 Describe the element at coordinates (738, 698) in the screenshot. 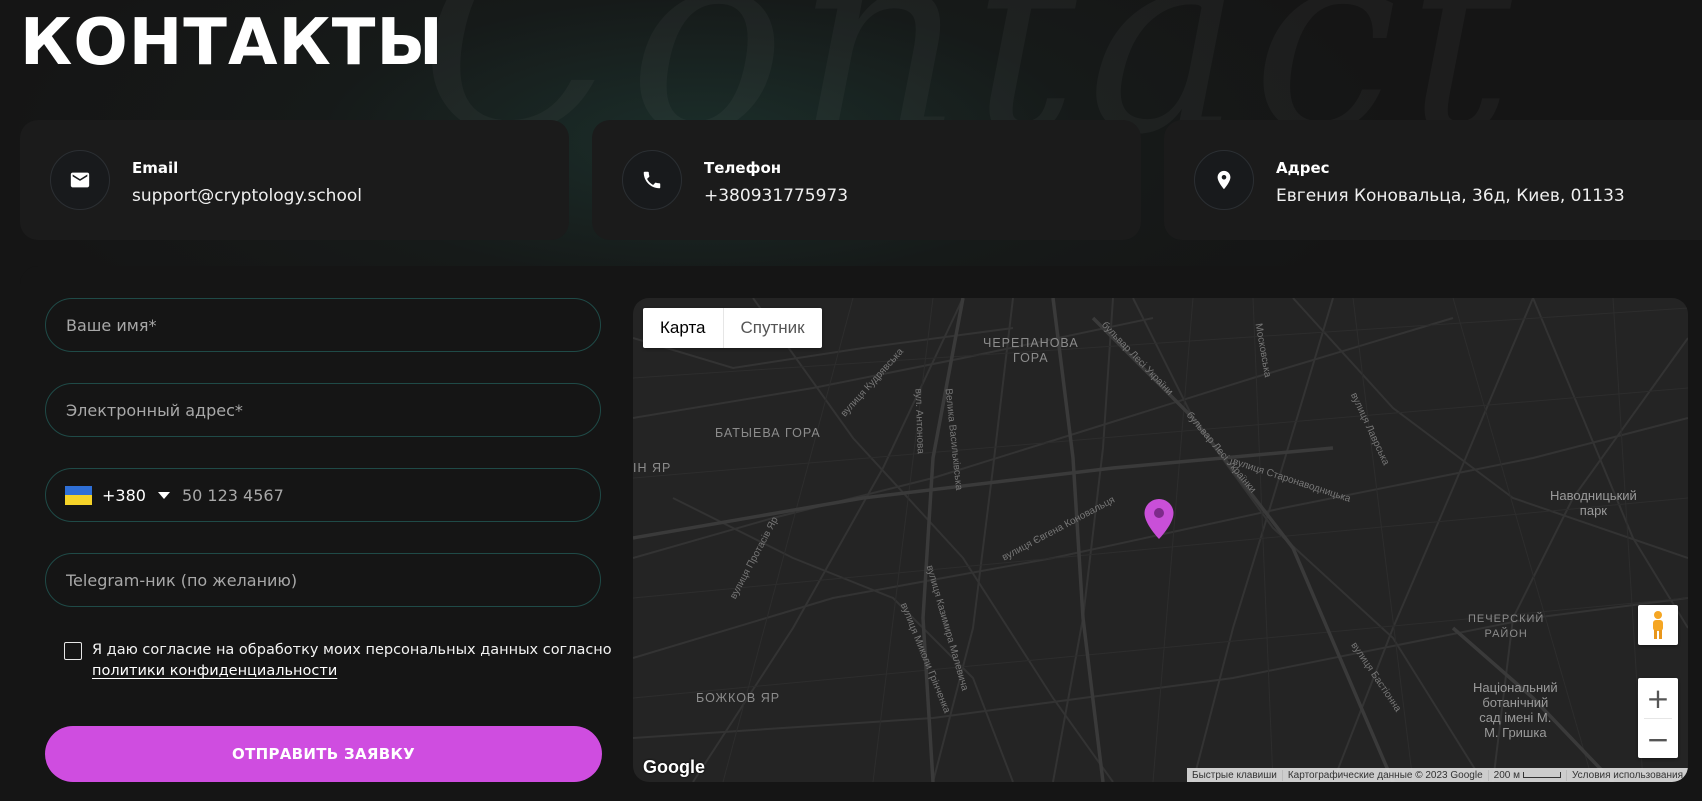

I see `map-label-bozhkov: БОЖКОВ ЯР` at that location.